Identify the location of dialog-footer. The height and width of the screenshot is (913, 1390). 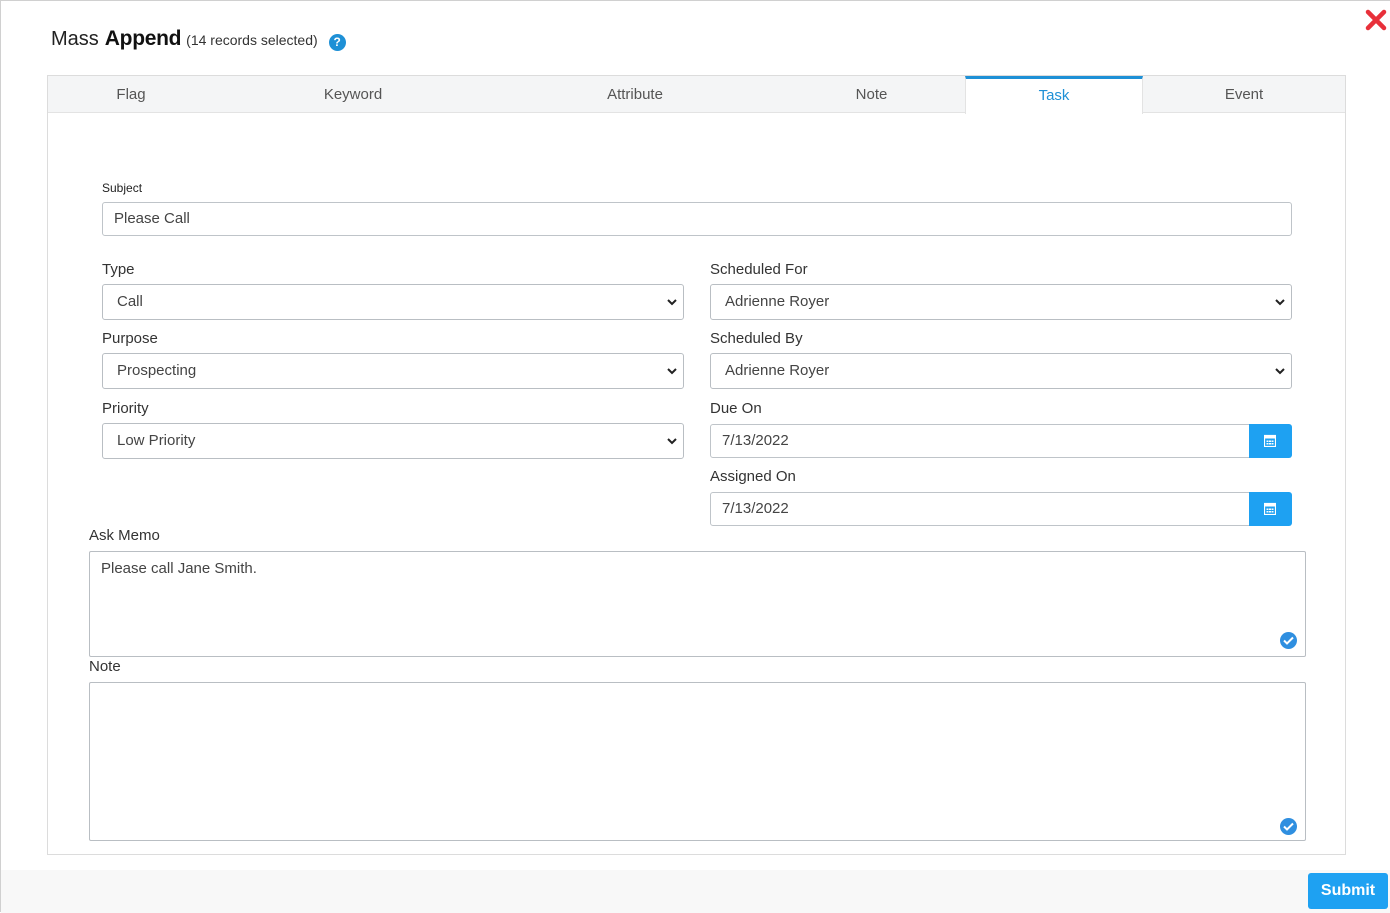
(695, 891).